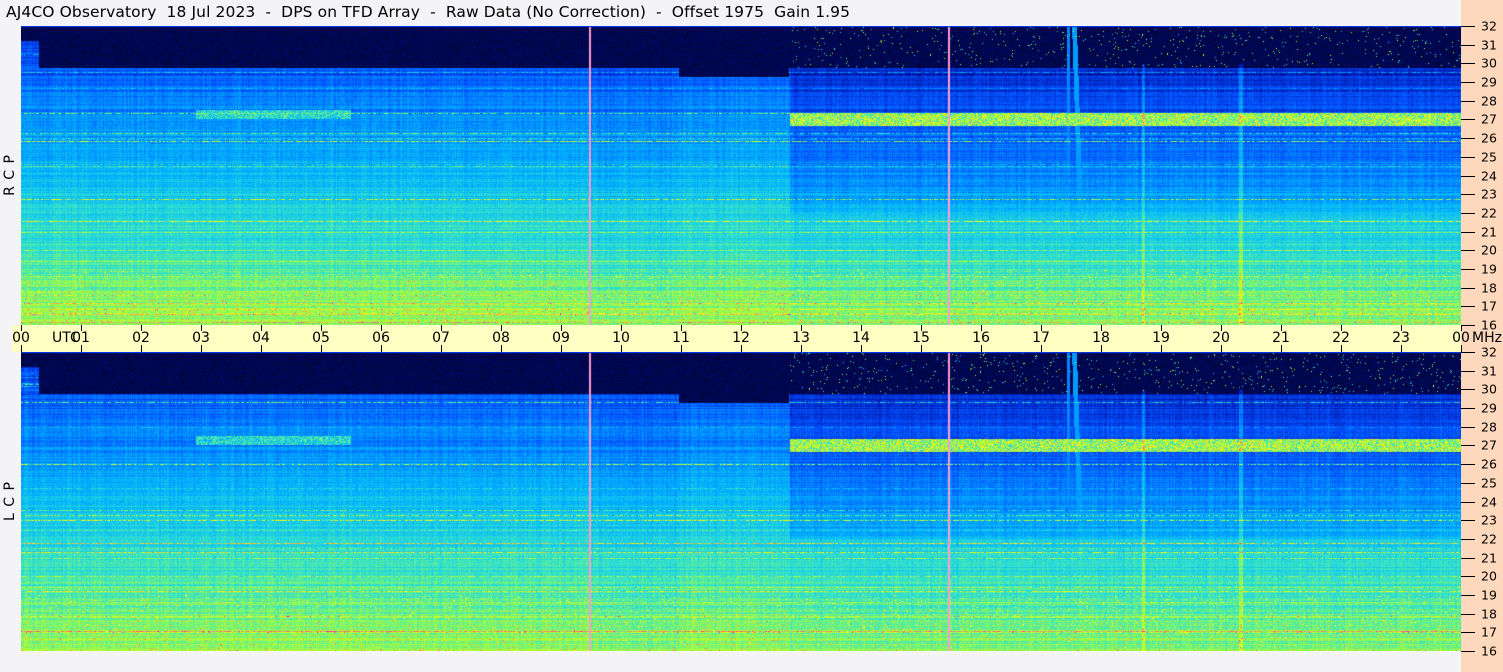  What do you see at coordinates (141, 338) in the screenshot?
I see `time-tick-label: 02` at bounding box center [141, 338].